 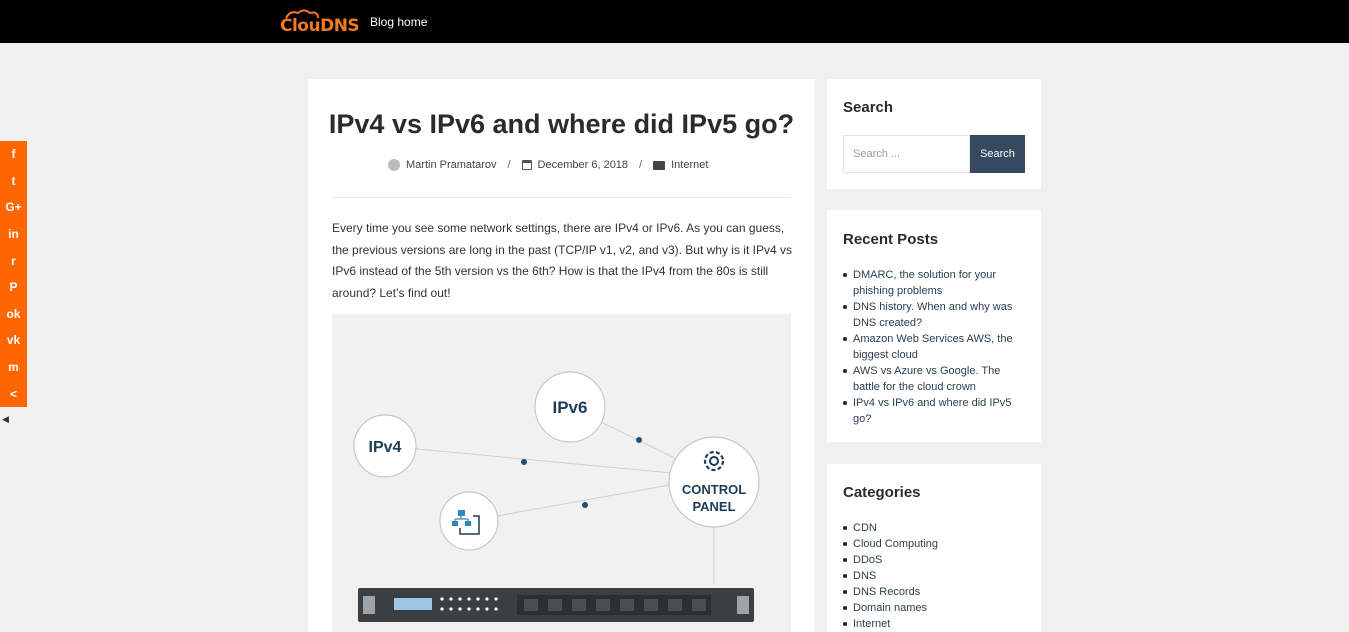 I want to click on nav-blog-home: Blog home, so click(x=398, y=22).